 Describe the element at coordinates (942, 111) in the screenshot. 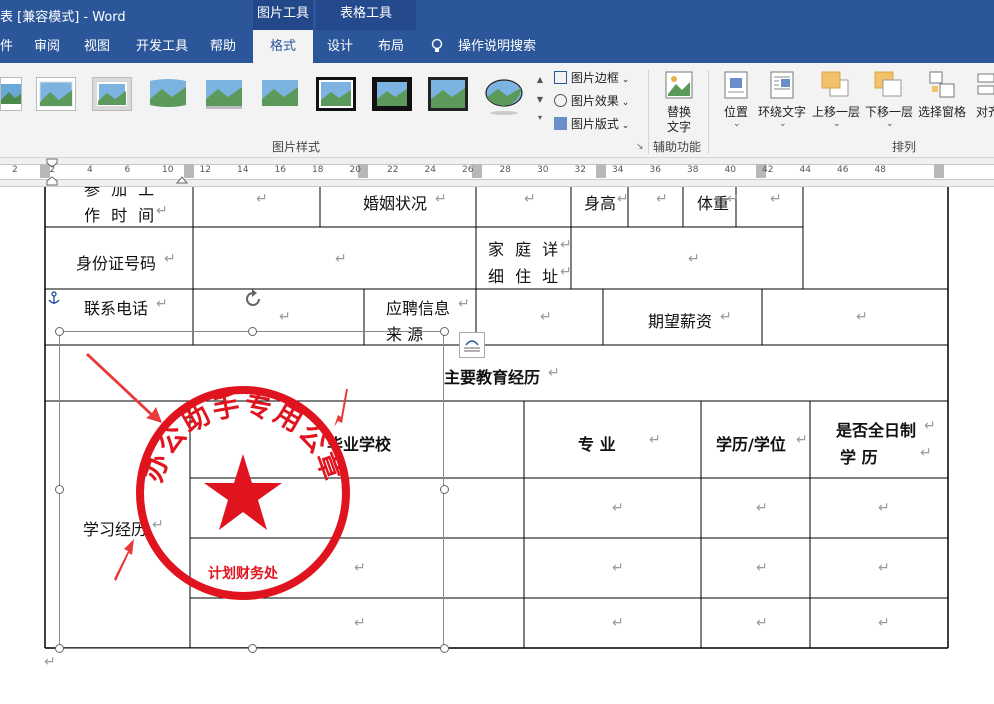

I see `selection-pane-button: 选择窗格` at that location.